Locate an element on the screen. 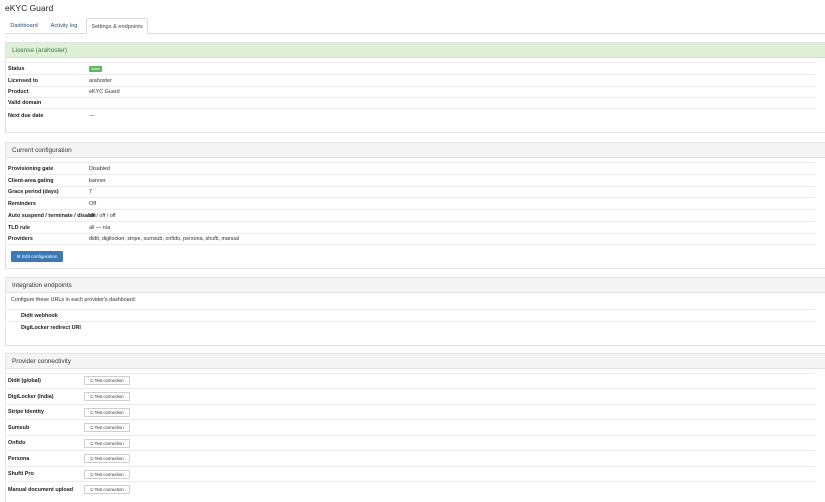 This screenshot has width=825, height=502. provider-label: Stripe Identity is located at coordinates (26, 412).